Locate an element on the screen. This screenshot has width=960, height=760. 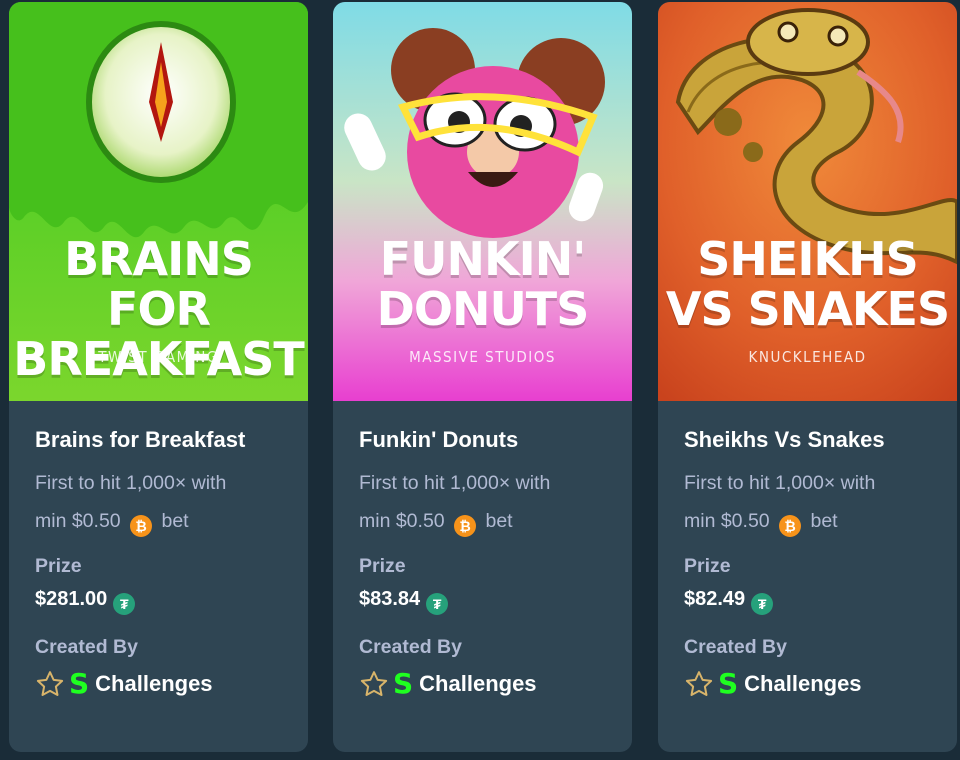
thumbnail-title: FUNKIN' DONUTS is located at coordinates (483, 284).